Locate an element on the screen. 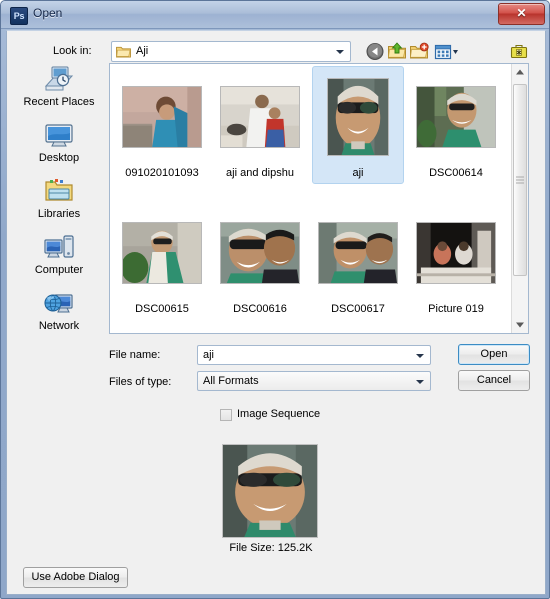 The width and height of the screenshot is (550, 599). network-icon is located at coordinates (58, 303).